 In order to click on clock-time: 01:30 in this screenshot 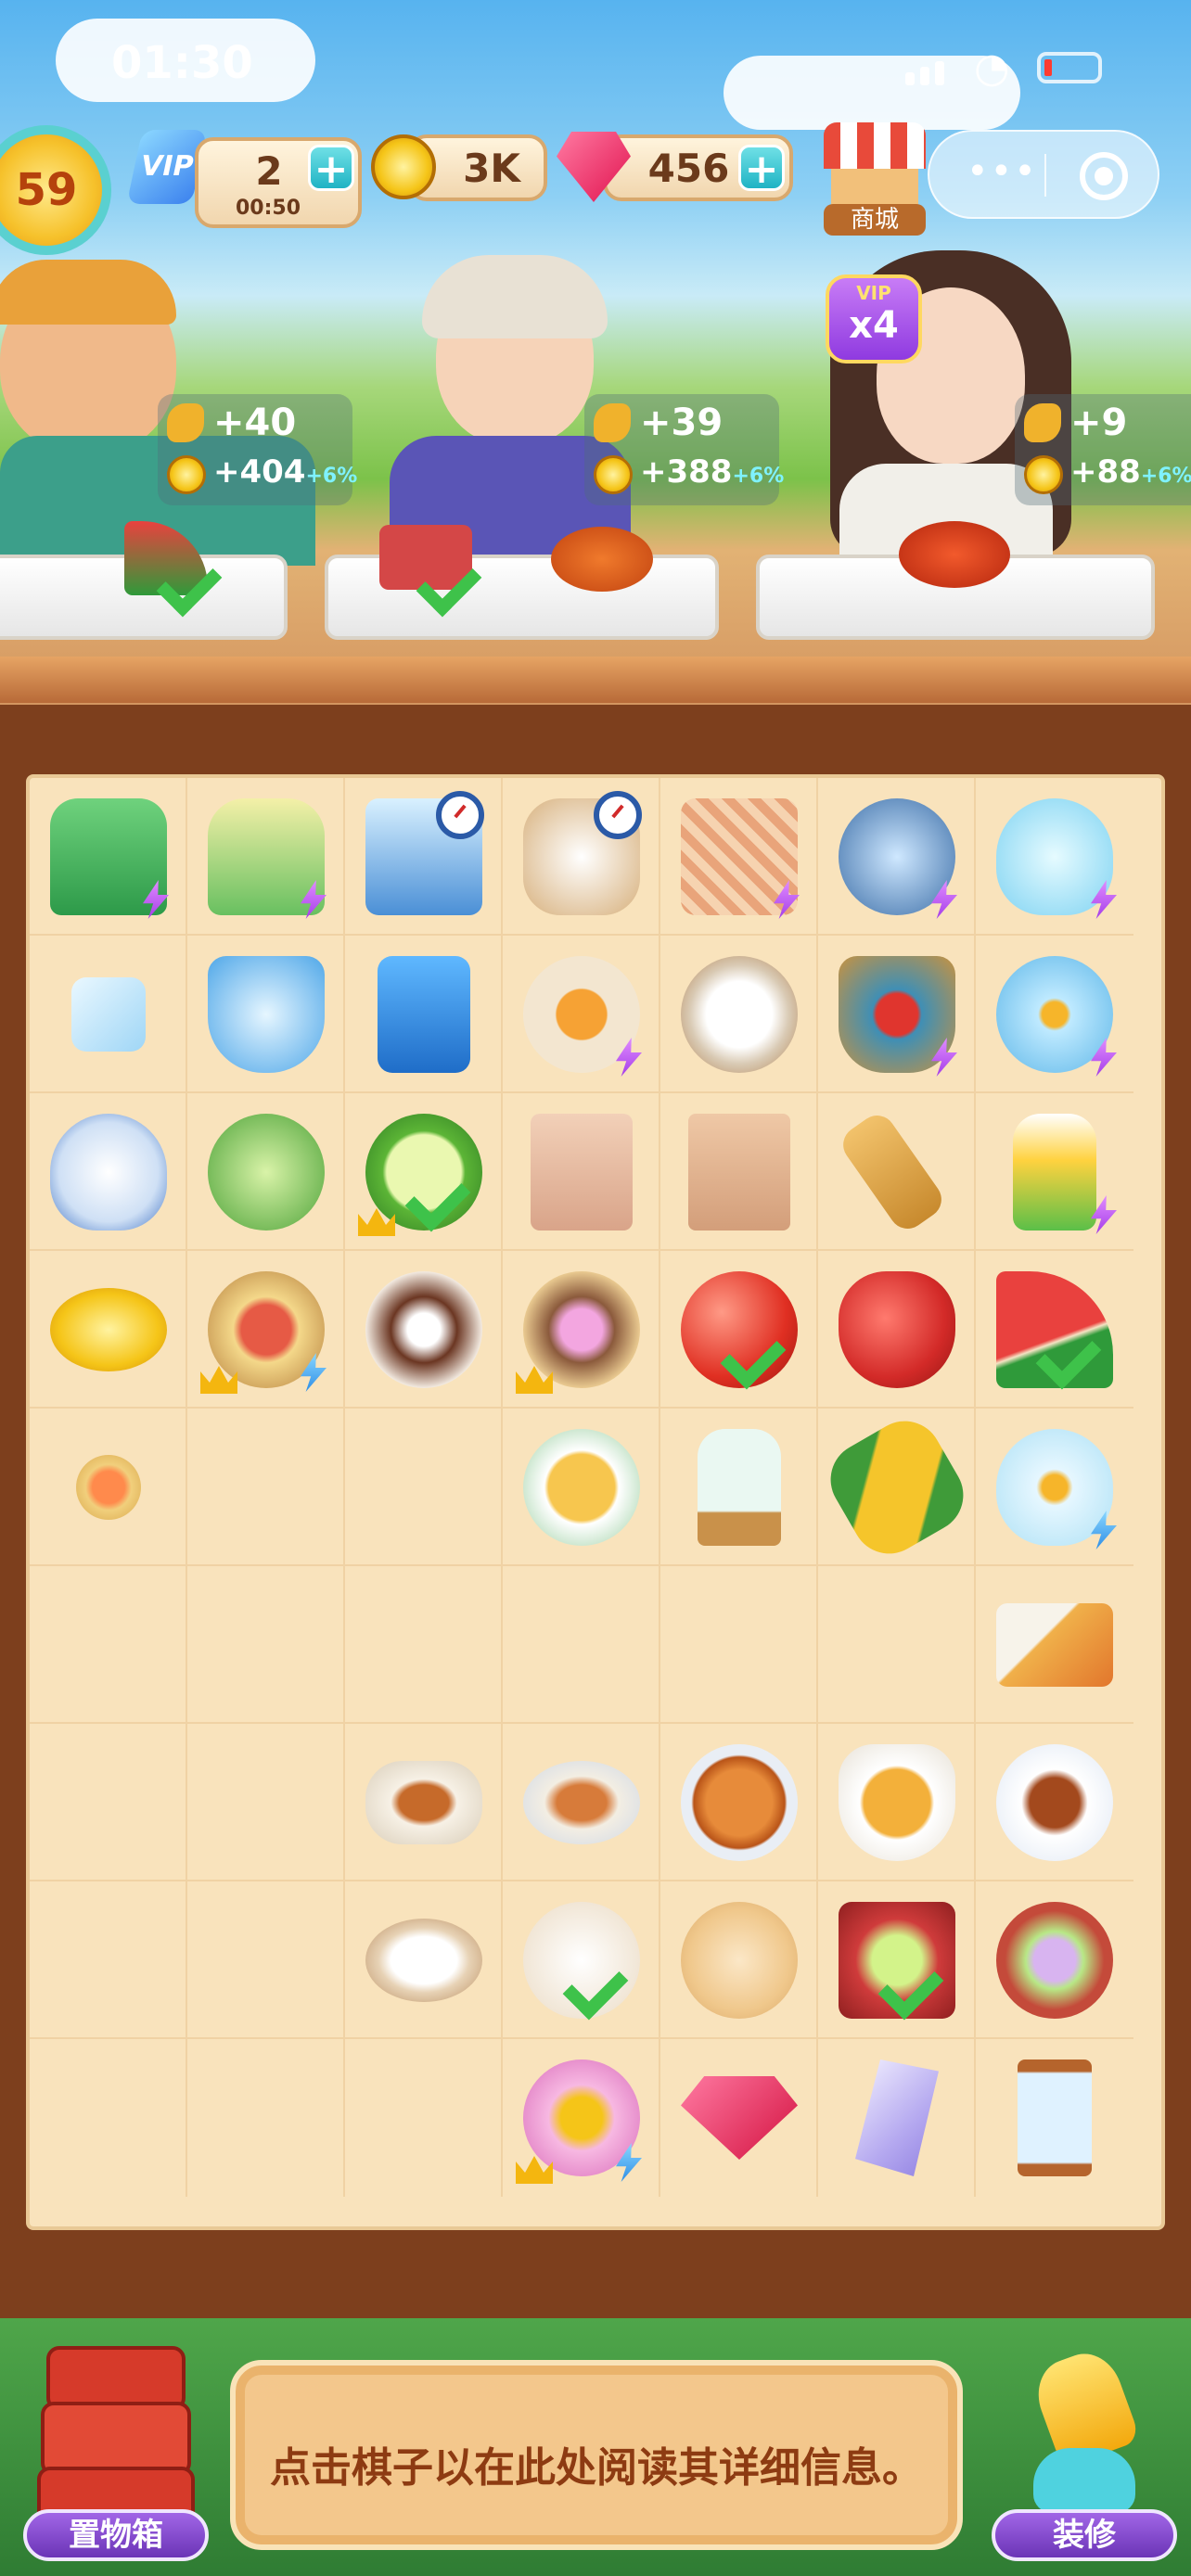, I will do `click(182, 63)`.